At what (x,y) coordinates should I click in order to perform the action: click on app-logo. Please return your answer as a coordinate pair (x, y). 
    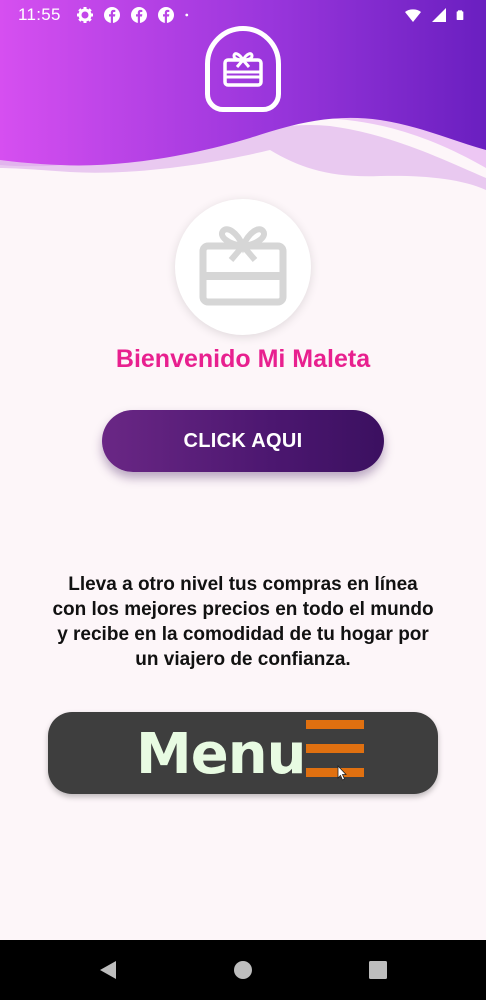
    Looking at the image, I should click on (243, 69).